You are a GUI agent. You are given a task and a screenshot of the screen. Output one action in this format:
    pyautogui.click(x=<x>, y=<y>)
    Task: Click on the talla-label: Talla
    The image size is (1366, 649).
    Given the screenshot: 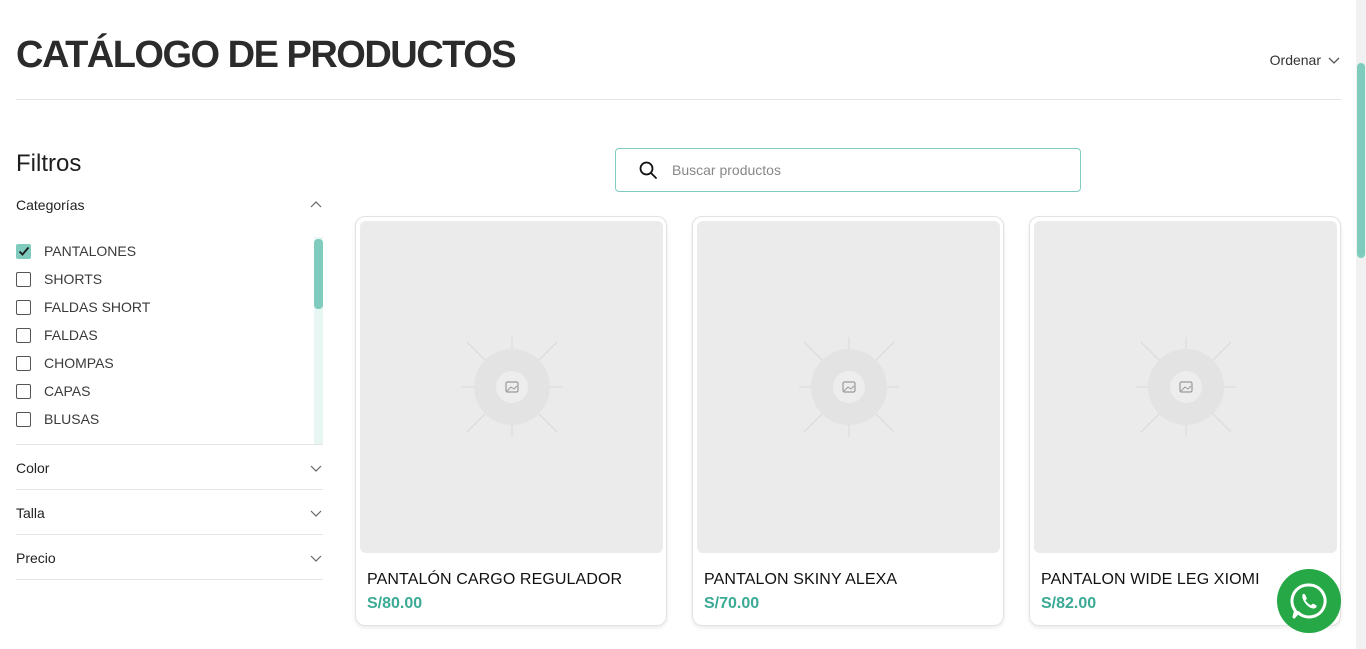 What is the action you would take?
    pyautogui.click(x=30, y=512)
    